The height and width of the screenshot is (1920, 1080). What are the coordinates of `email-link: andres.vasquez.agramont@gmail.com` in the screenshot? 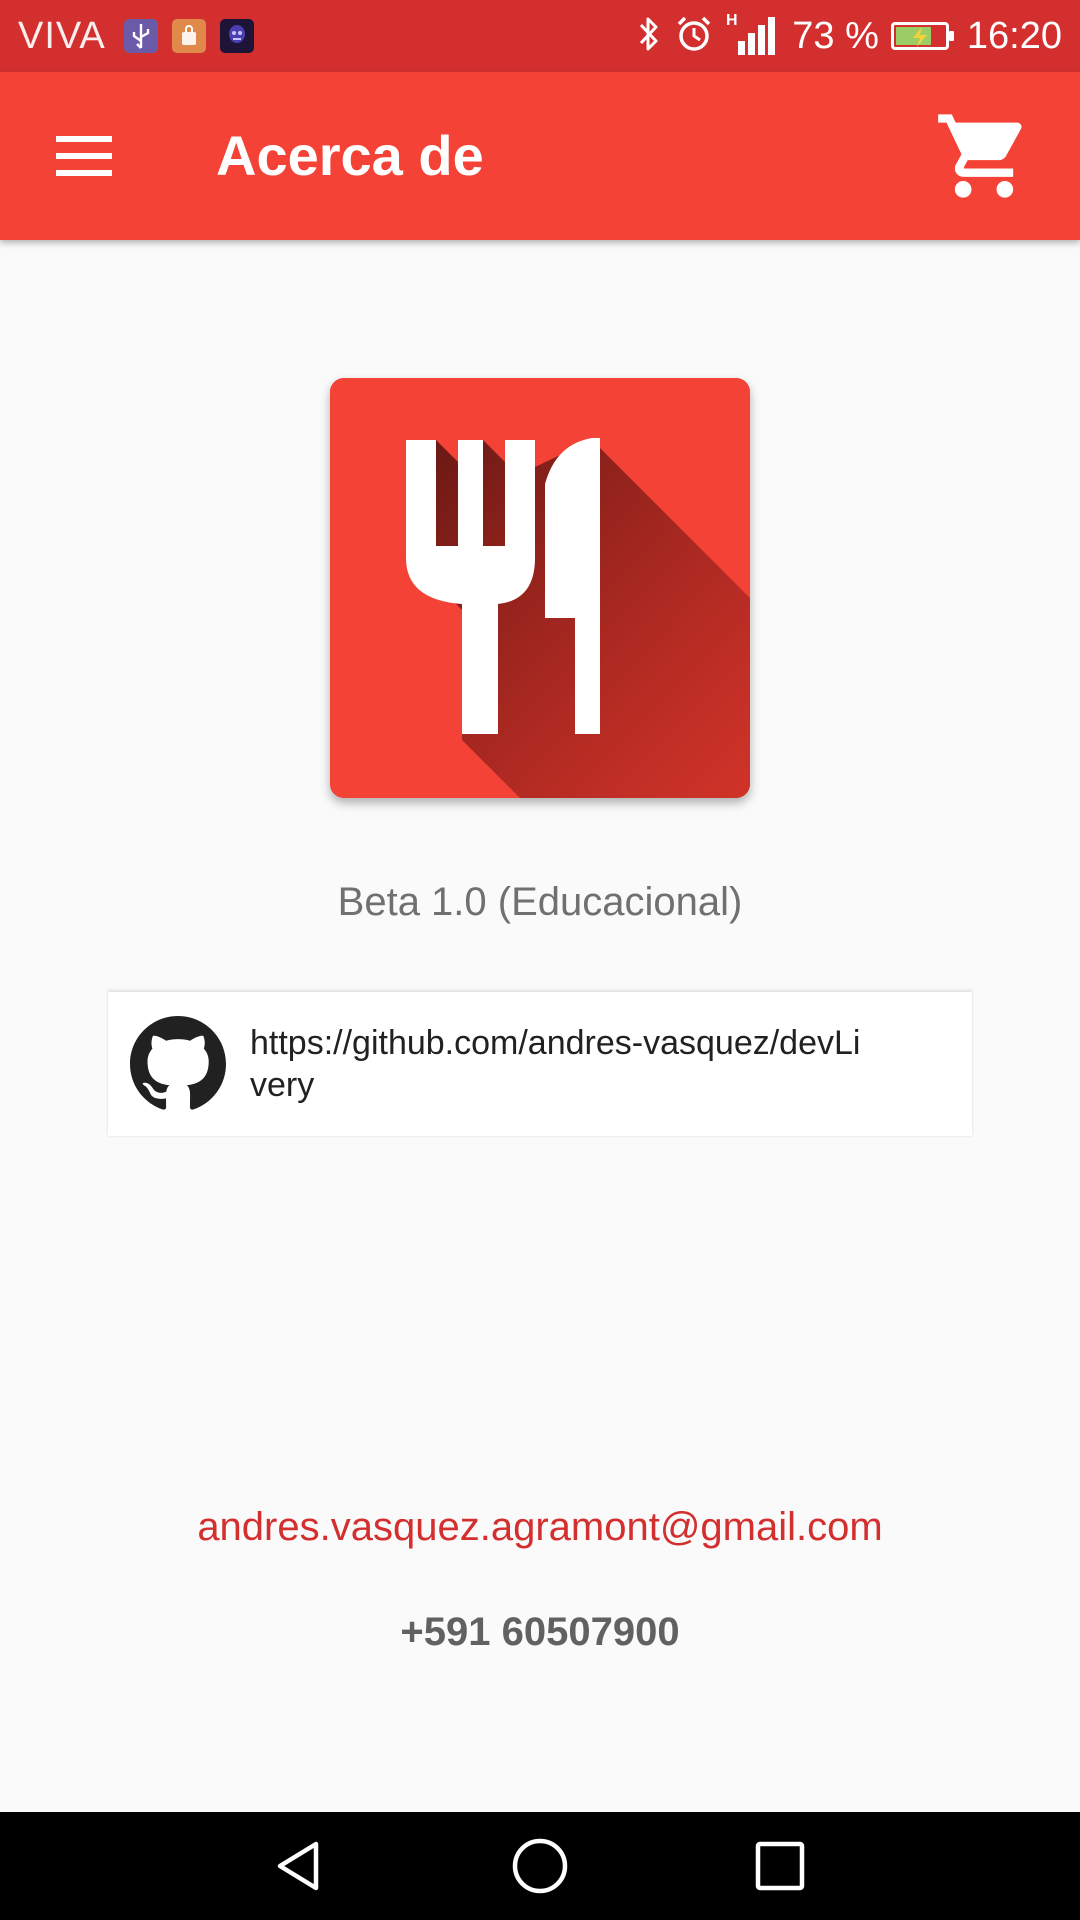 It's located at (540, 1527).